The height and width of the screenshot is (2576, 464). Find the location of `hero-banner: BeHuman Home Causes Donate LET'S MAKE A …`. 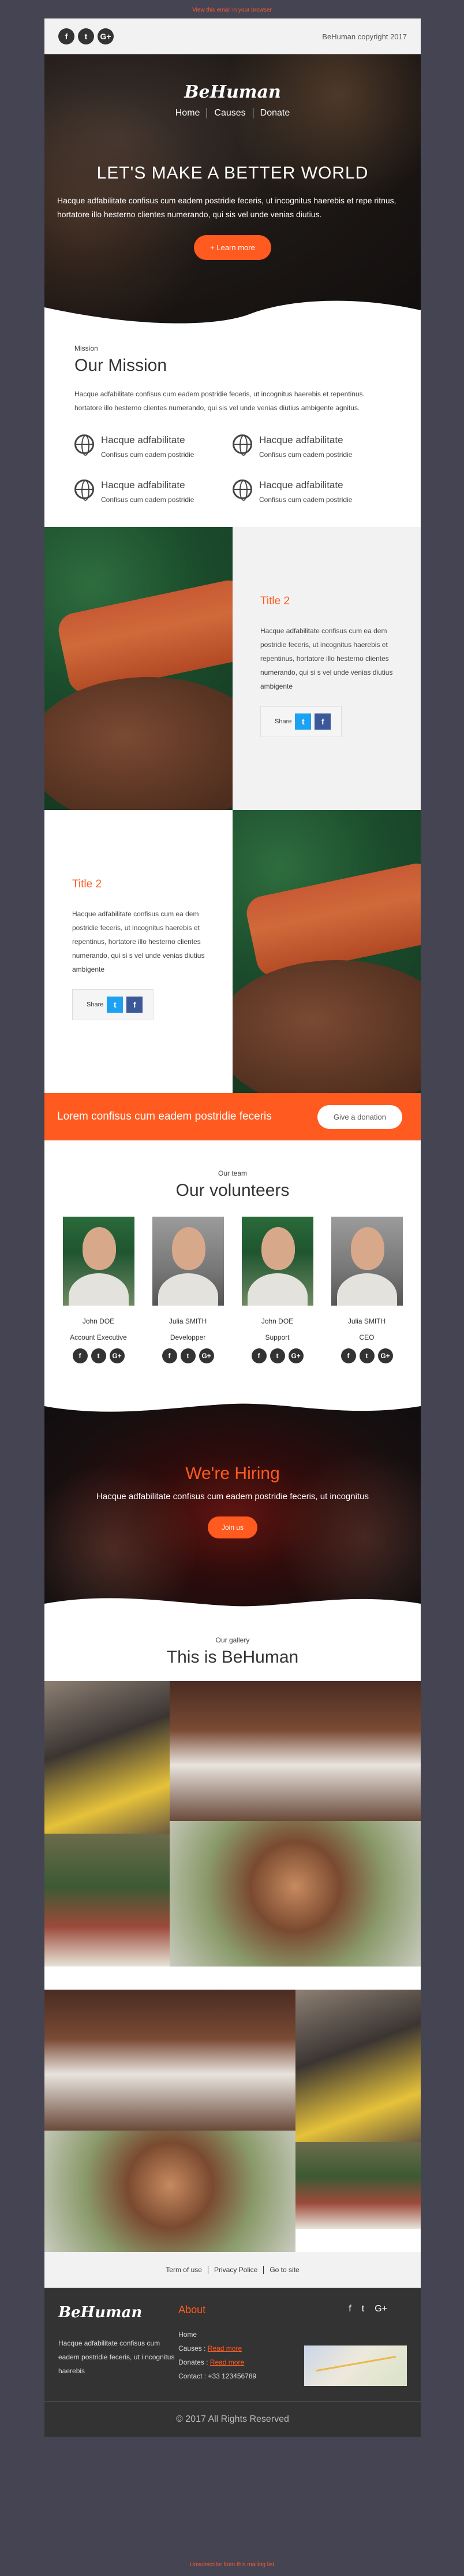

hero-banner: BeHuman Home Causes Donate LET'S MAKE A … is located at coordinates (232, 189).